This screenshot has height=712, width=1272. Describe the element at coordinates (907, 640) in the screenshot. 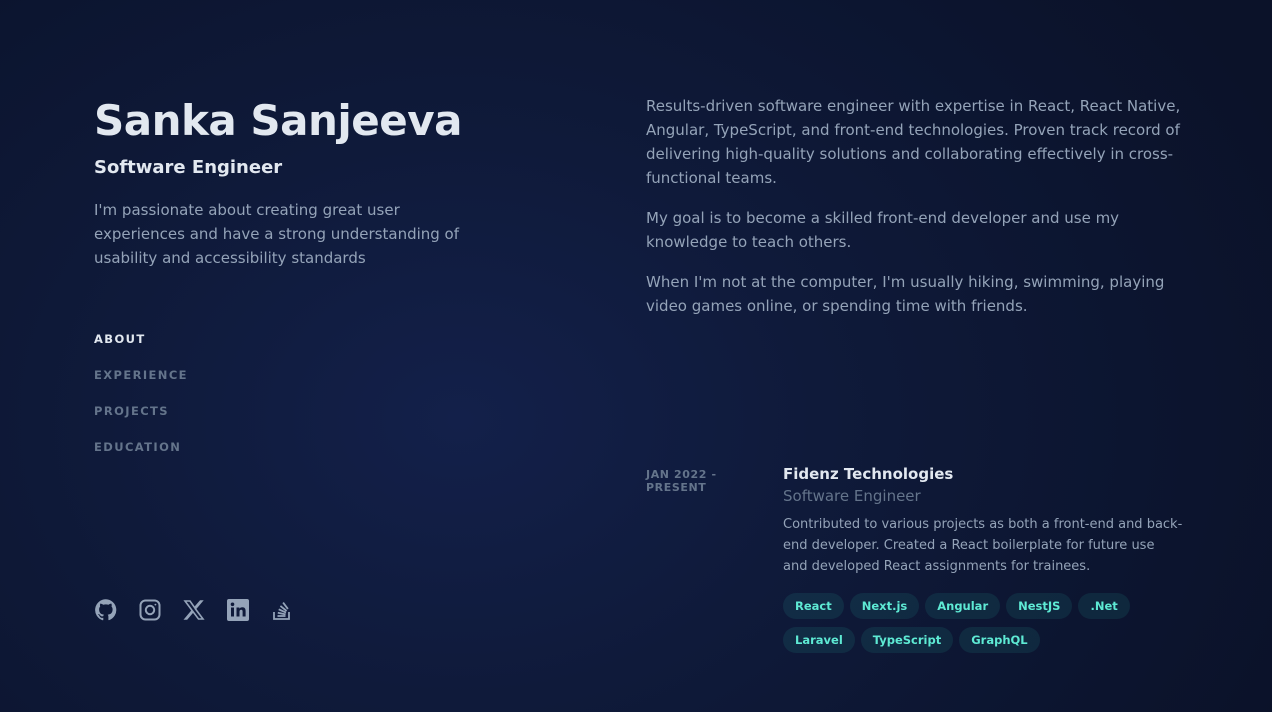

I see `tech-tag: TypeScript` at that location.